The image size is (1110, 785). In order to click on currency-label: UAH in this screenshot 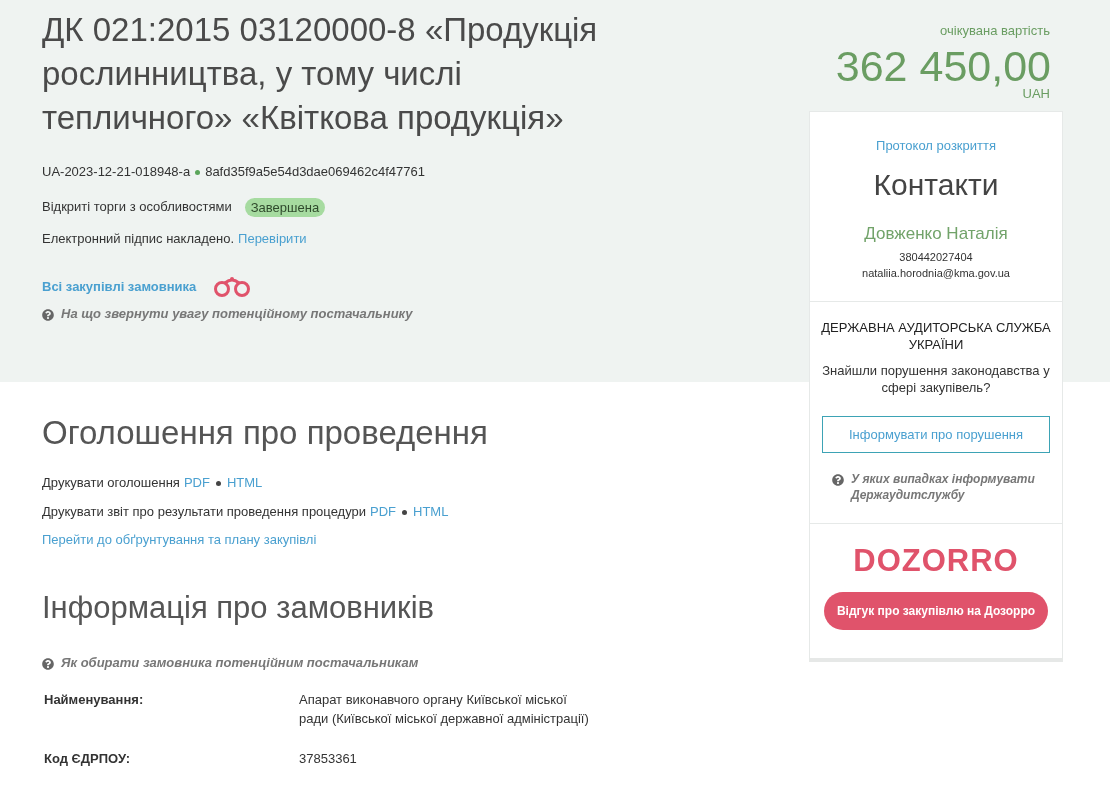, I will do `click(1036, 95)`.